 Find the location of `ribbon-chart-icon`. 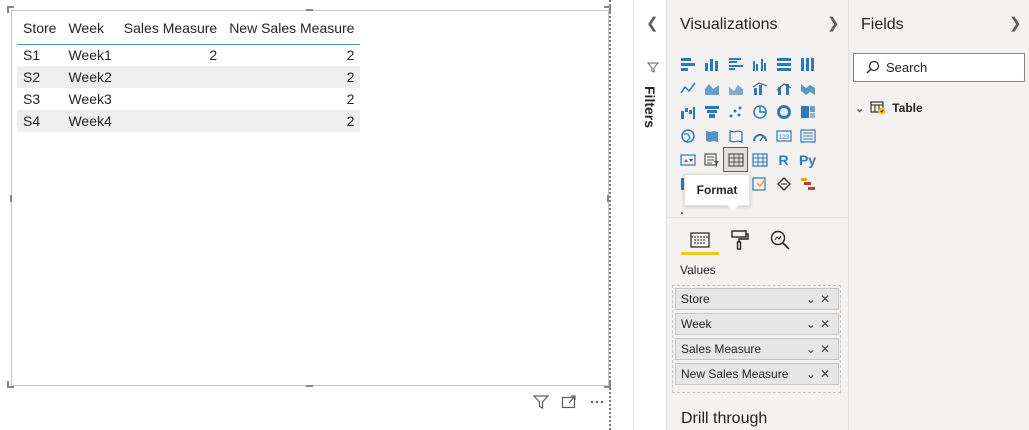

ribbon-chart-icon is located at coordinates (807, 87).